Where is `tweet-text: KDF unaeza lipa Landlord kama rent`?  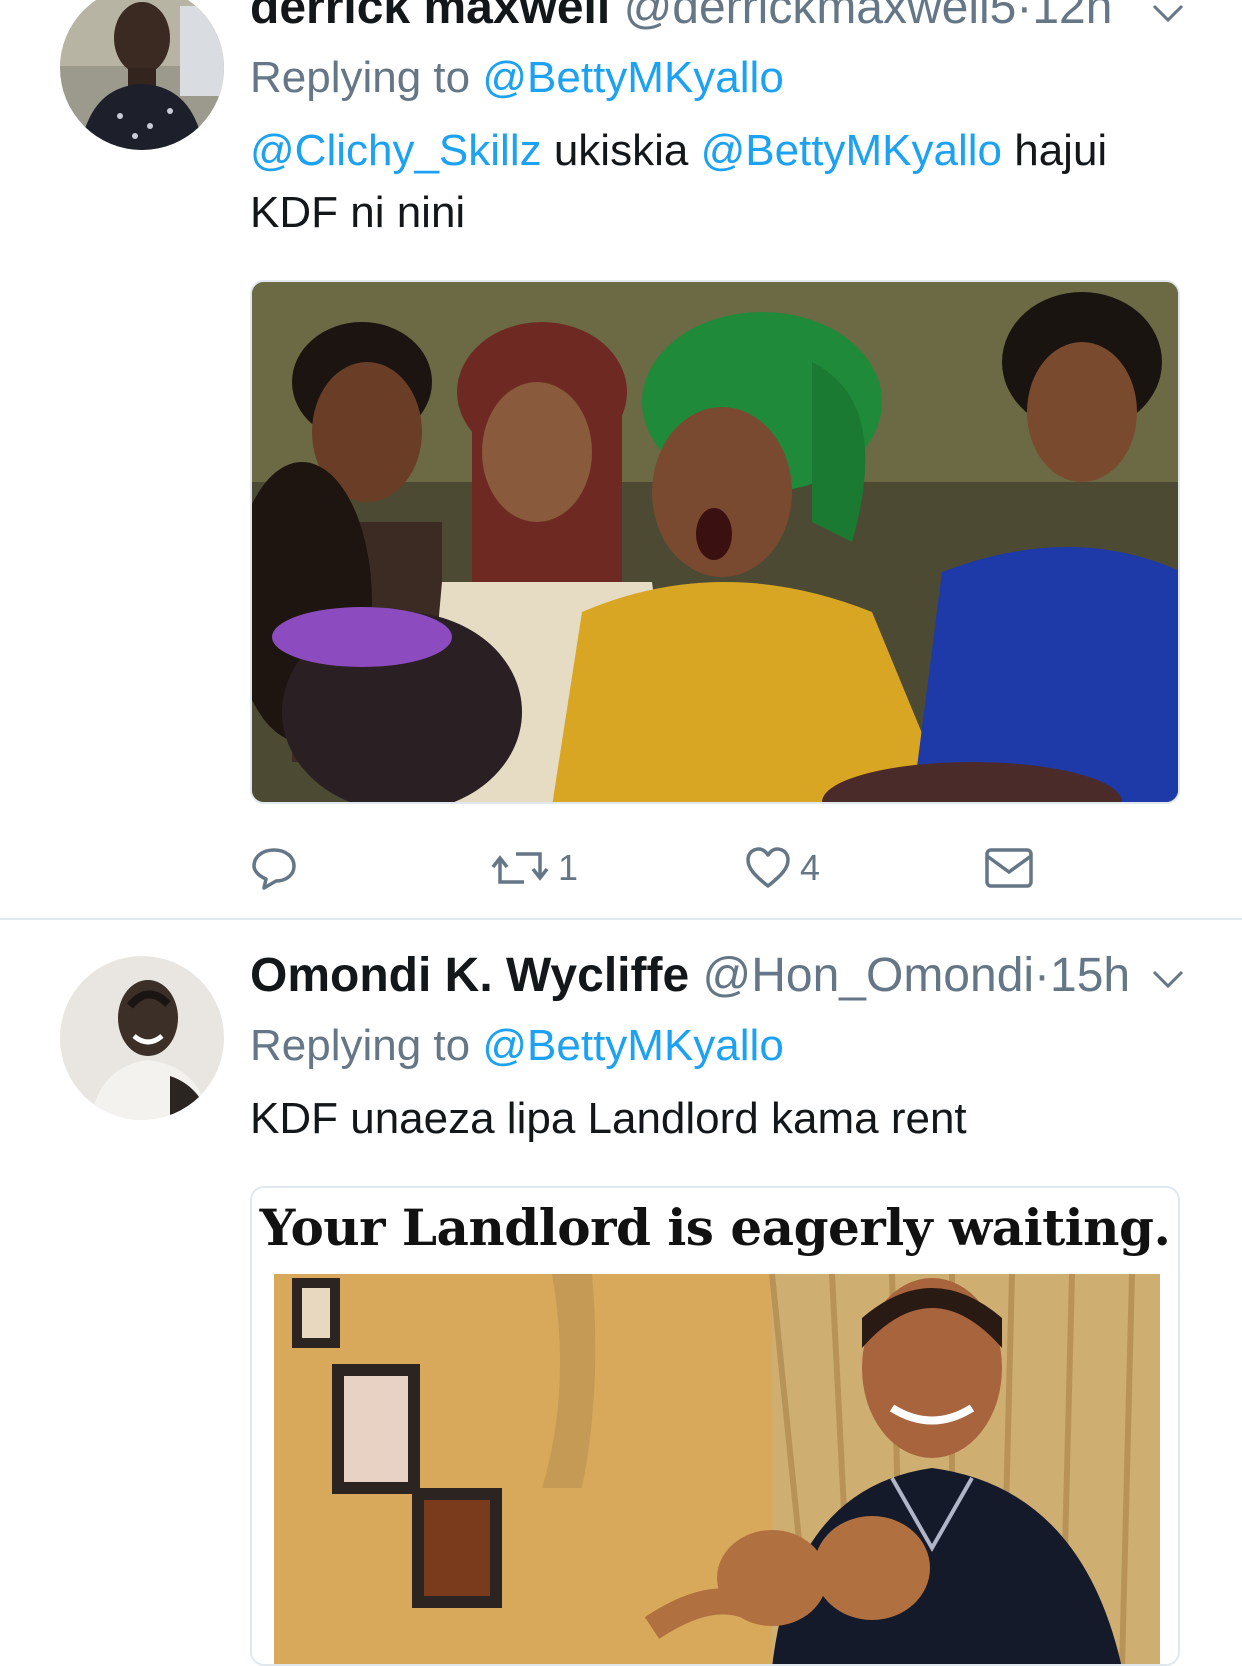 tweet-text: KDF unaeza lipa Landlord kama rent is located at coordinates (608, 1118).